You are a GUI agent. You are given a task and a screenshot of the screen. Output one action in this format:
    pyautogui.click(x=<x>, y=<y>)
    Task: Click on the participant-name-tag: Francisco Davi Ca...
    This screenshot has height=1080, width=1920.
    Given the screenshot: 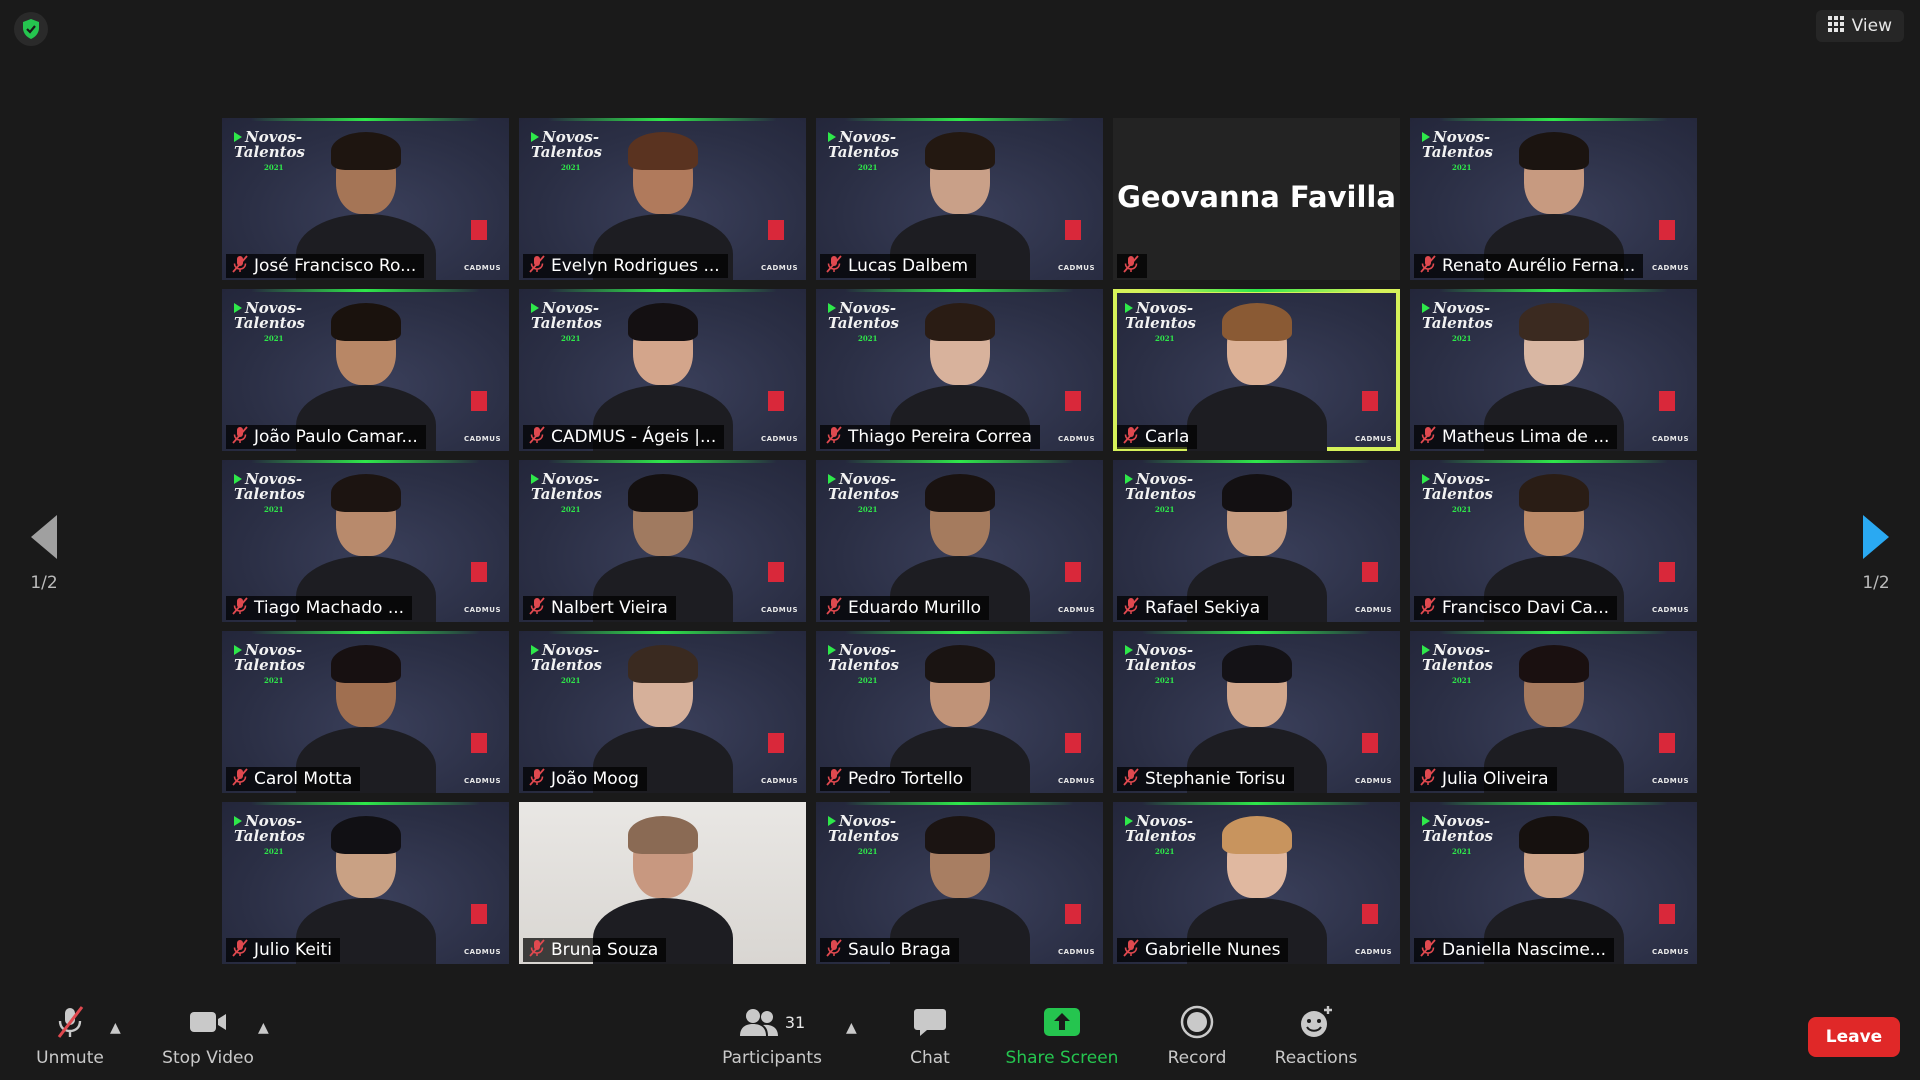 What is the action you would take?
    pyautogui.click(x=1515, y=608)
    